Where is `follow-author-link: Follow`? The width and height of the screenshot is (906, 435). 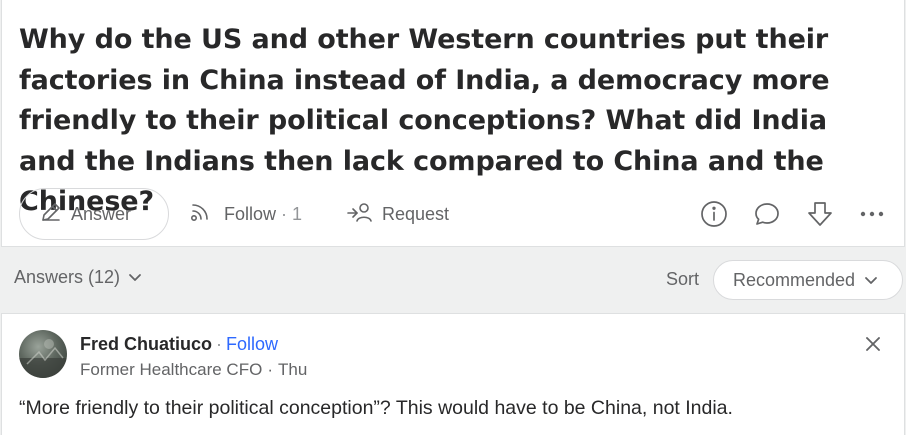
follow-author-link: Follow is located at coordinates (252, 344).